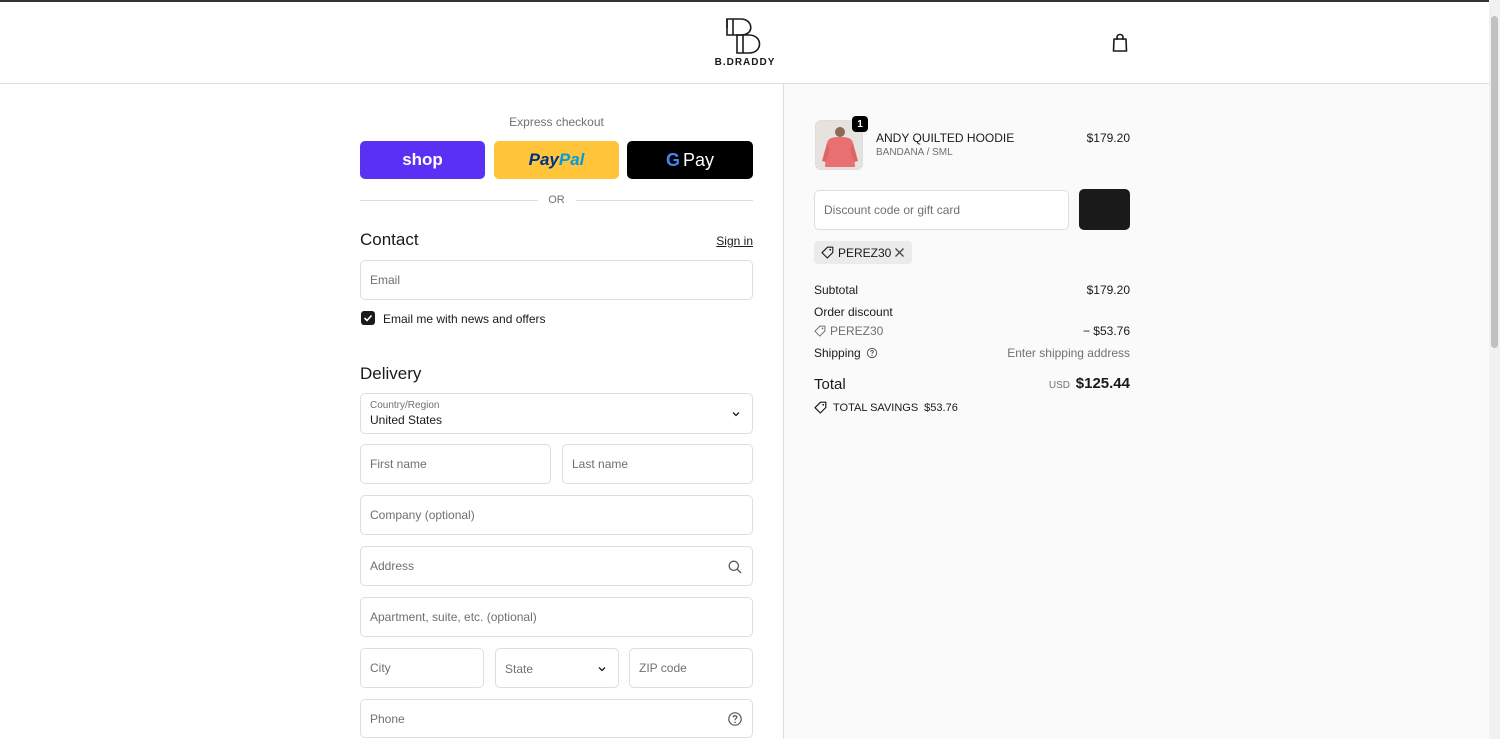  What do you see at coordinates (556, 200) in the screenshot?
I see `or-divider-text: OR` at bounding box center [556, 200].